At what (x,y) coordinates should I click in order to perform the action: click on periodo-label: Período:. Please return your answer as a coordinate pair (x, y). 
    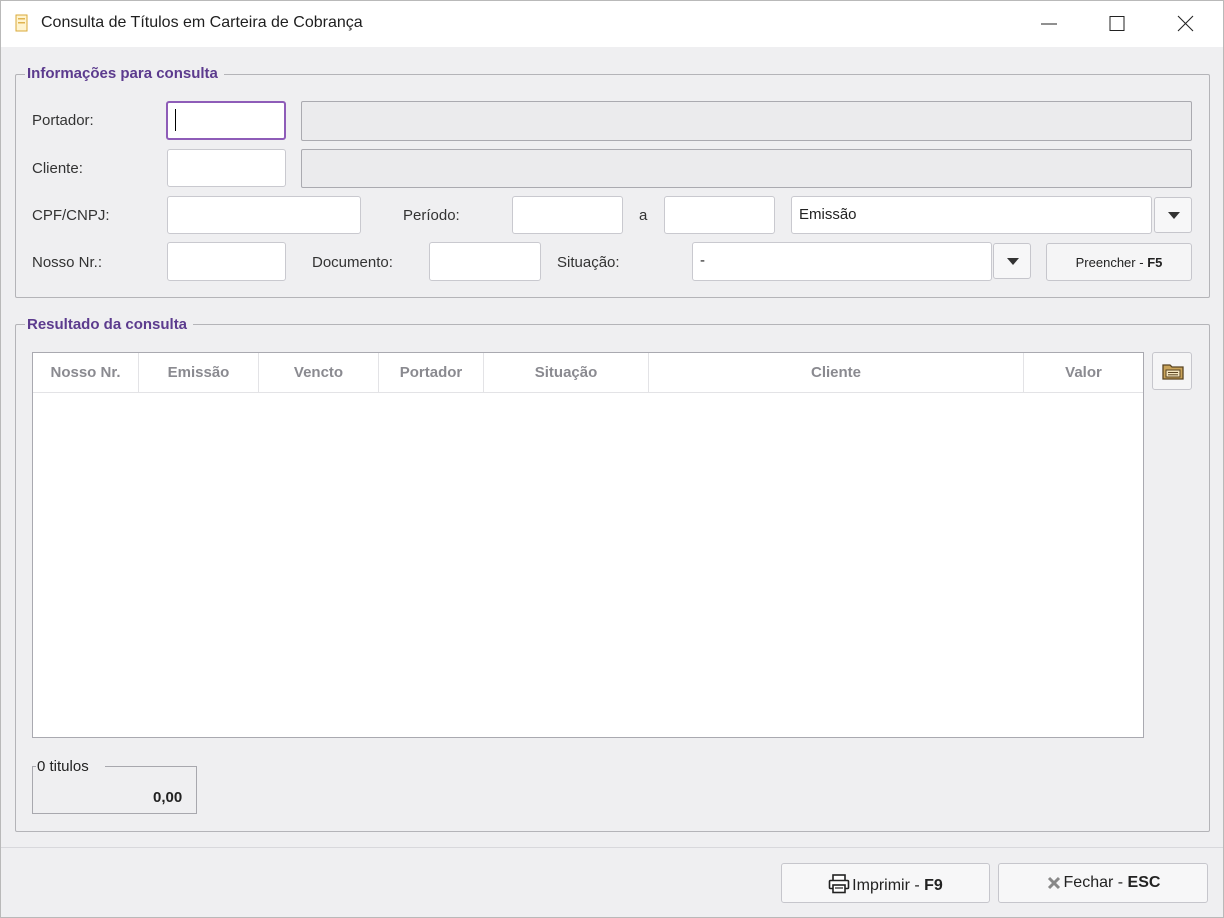
    Looking at the image, I should click on (431, 215).